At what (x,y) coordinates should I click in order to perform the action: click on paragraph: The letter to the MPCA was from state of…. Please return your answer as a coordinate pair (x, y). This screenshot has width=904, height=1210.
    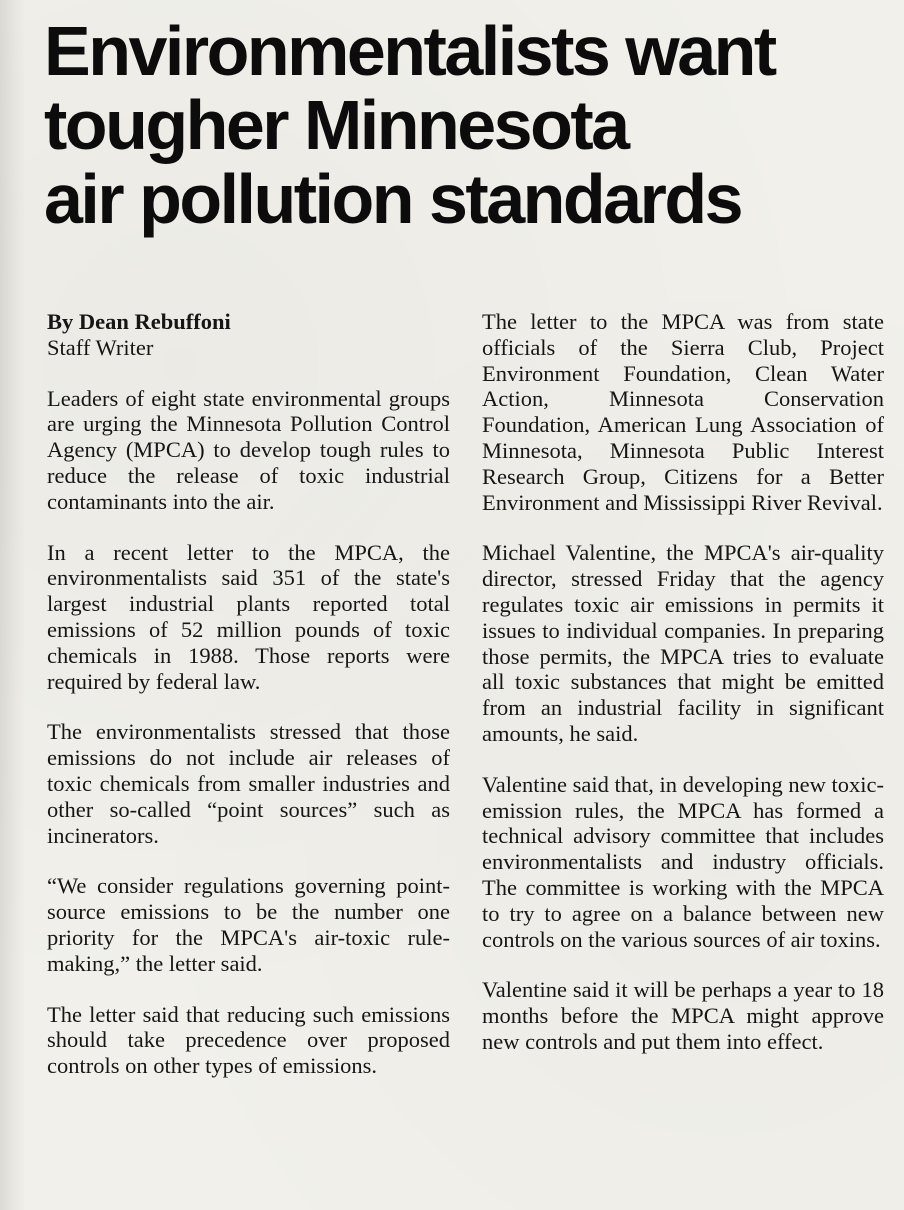
    Looking at the image, I should click on (683, 412).